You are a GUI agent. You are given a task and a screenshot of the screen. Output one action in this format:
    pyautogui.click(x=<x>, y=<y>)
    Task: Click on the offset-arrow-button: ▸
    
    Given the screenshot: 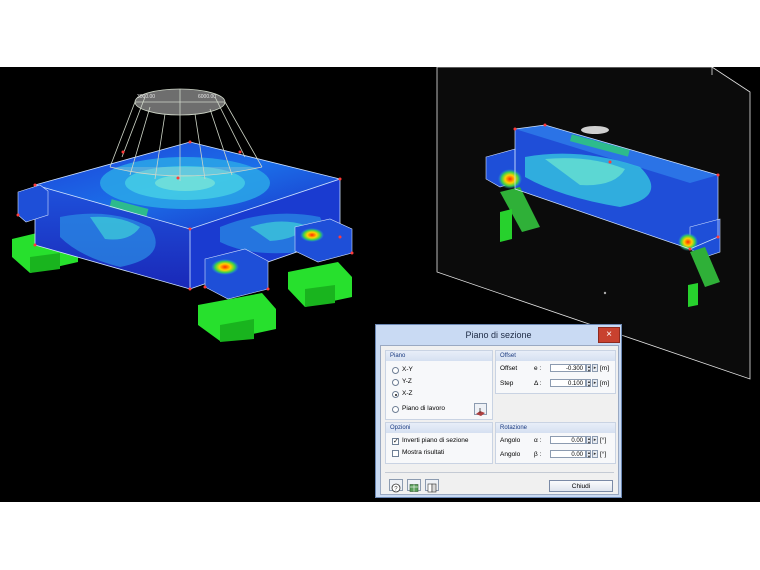 What is the action you would take?
    pyautogui.click(x=595, y=368)
    